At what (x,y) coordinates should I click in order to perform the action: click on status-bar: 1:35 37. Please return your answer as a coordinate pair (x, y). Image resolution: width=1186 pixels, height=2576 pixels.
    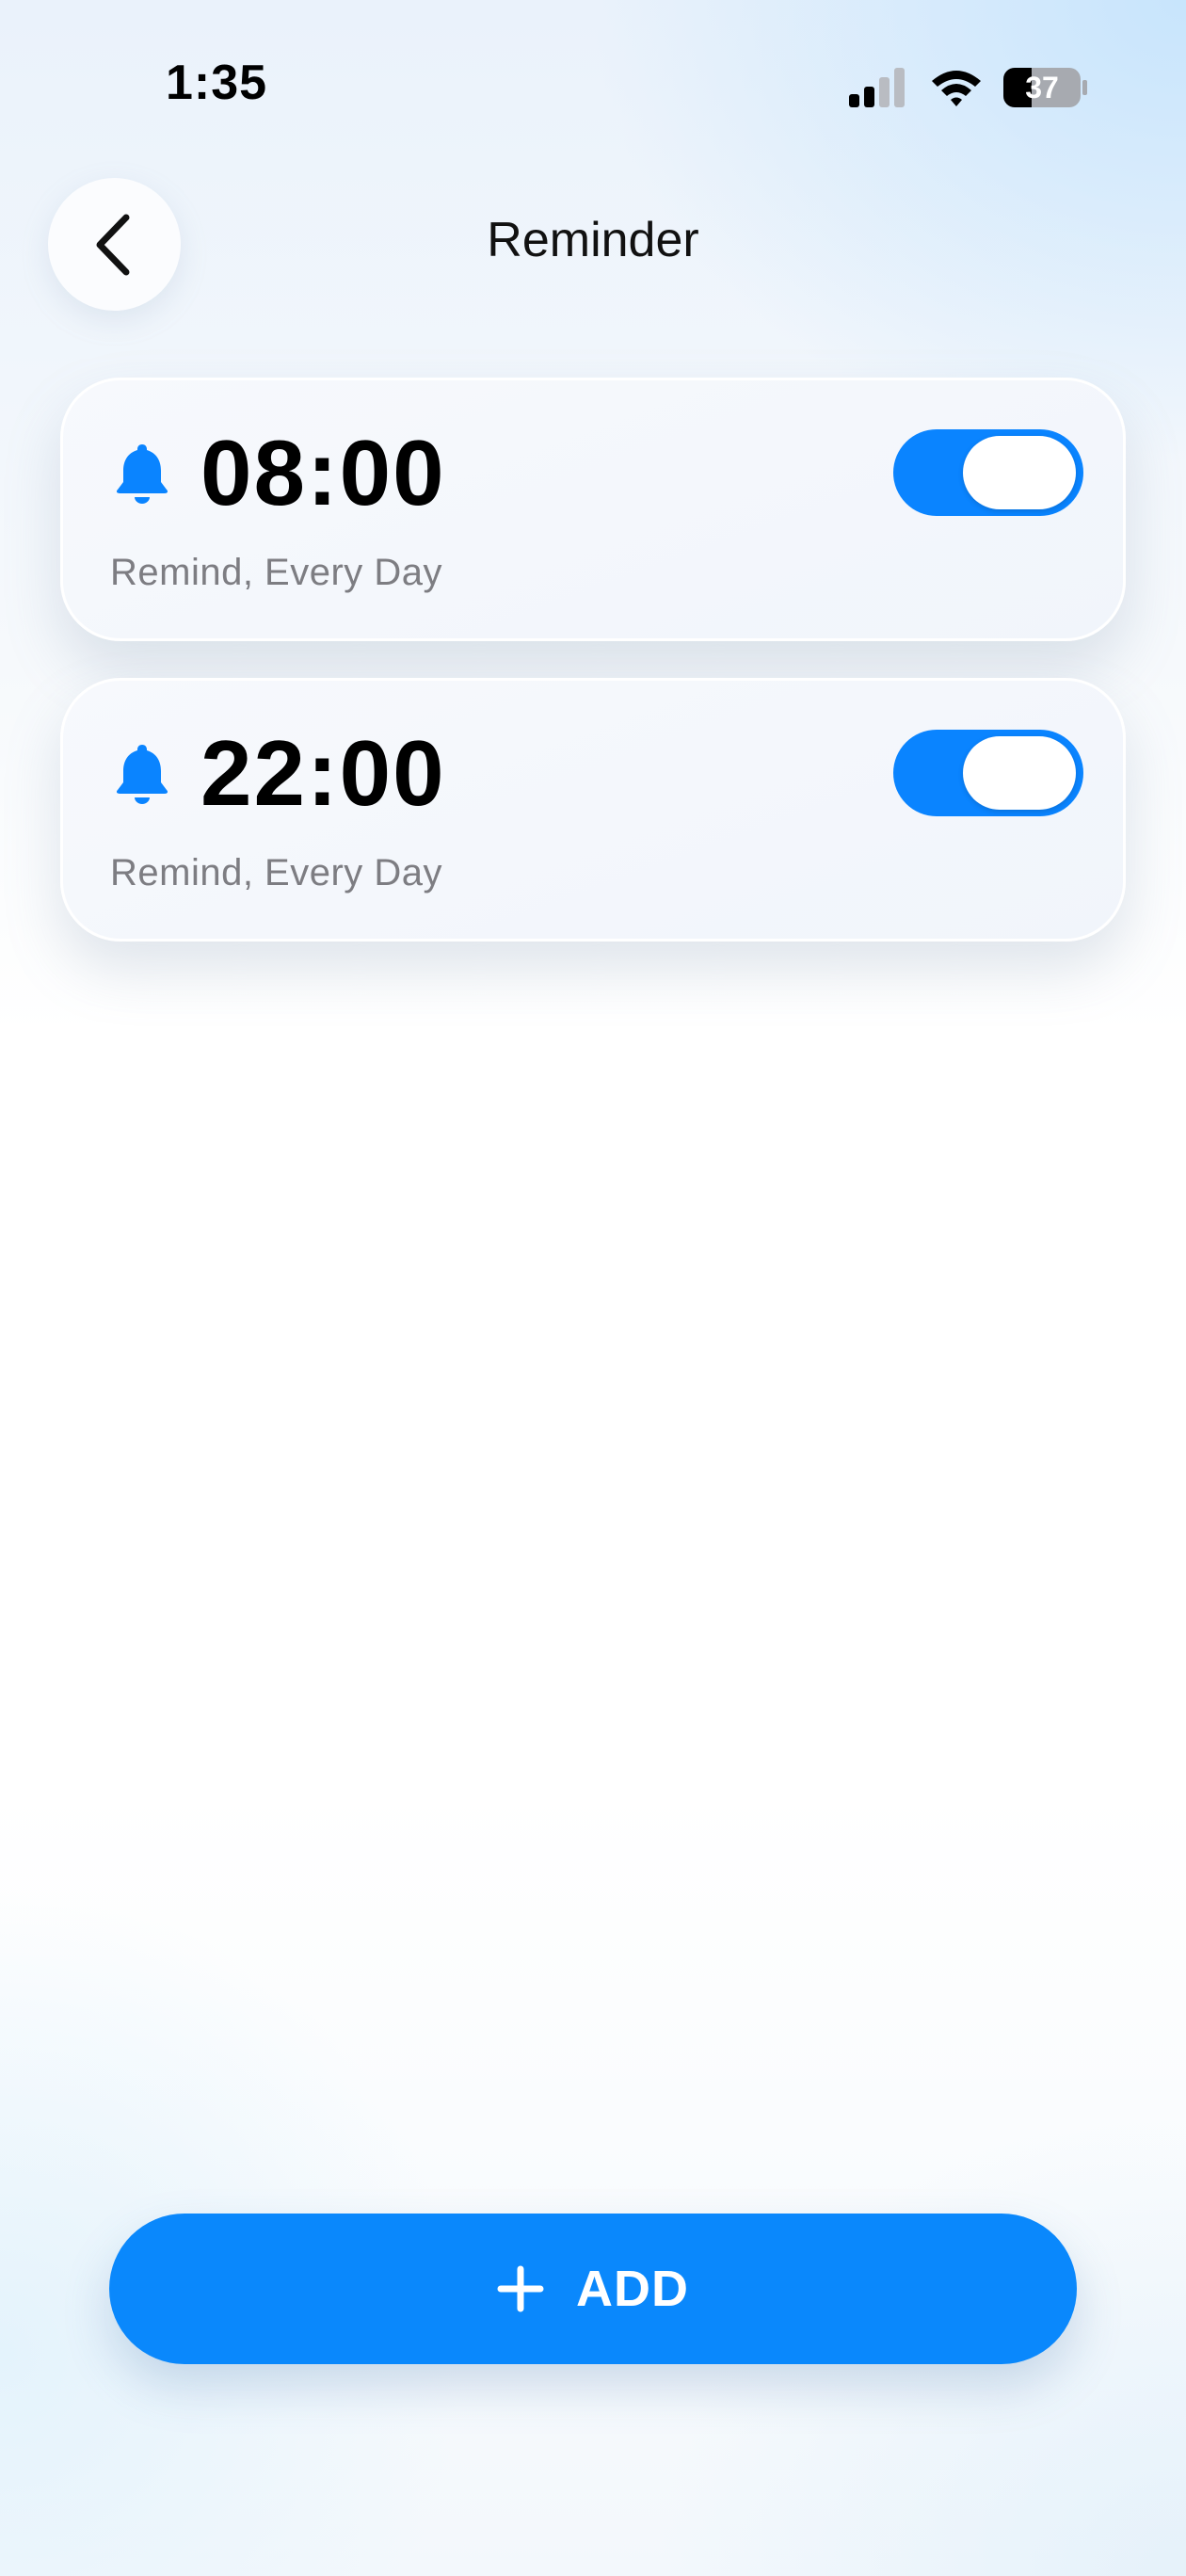
    Looking at the image, I should click on (593, 84).